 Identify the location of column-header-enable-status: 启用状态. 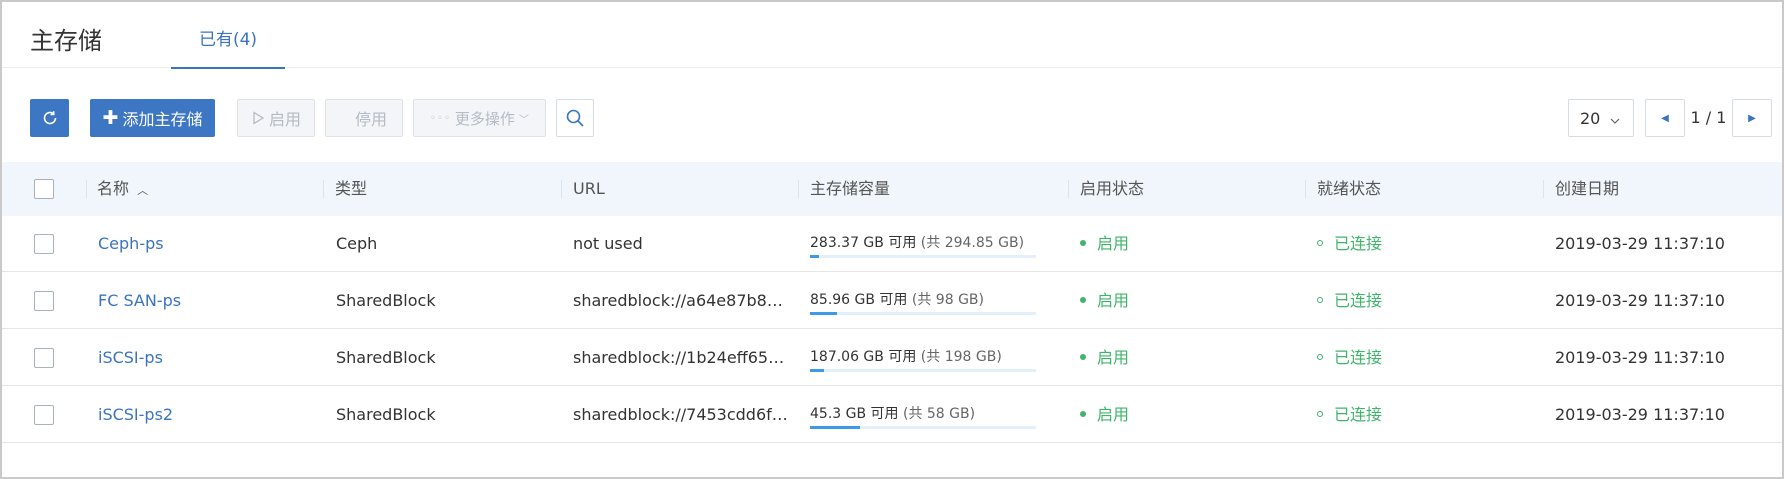
(1112, 189).